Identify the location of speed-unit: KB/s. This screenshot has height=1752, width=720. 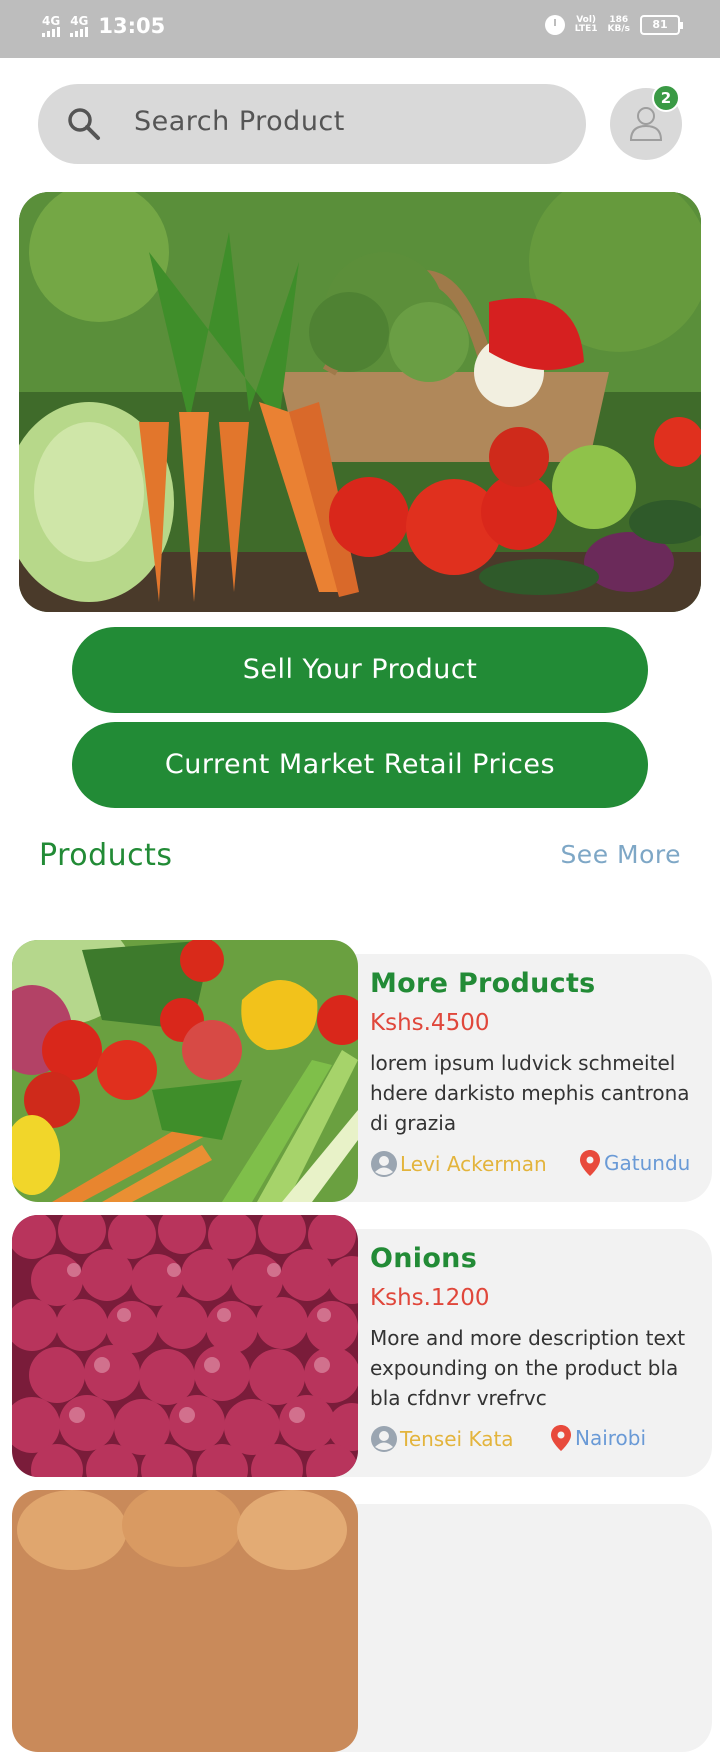
(618, 29).